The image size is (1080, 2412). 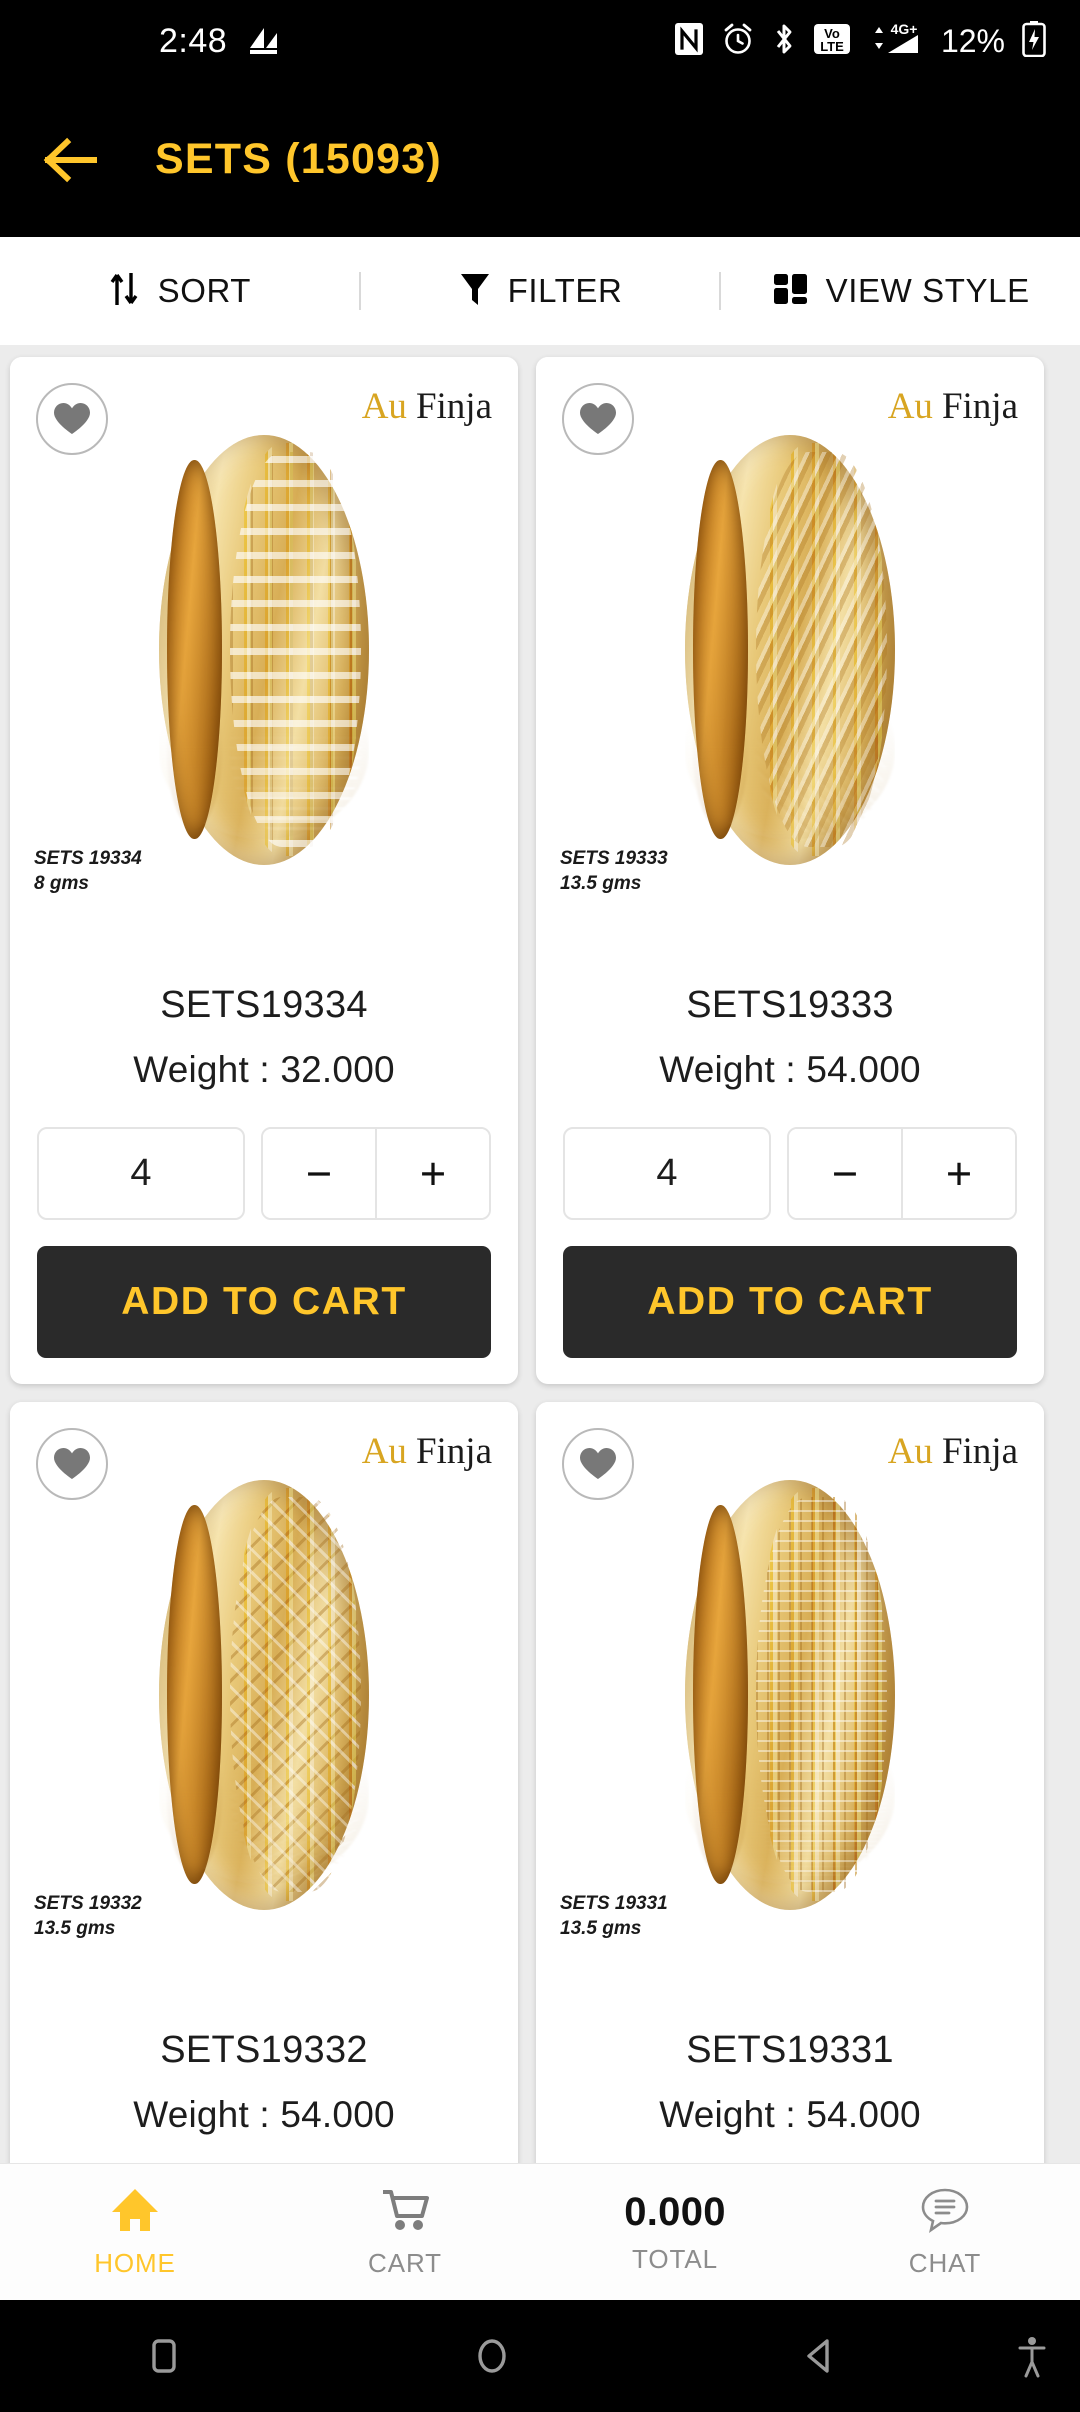 I want to click on page-title: SETS (15093), so click(x=298, y=159).